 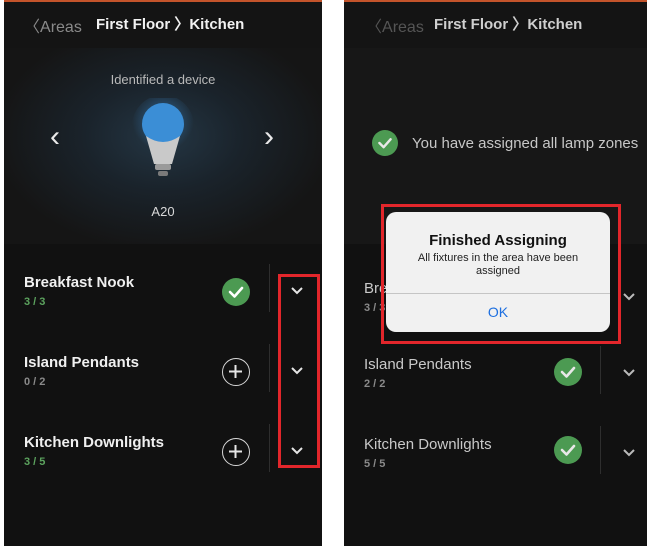 What do you see at coordinates (163, 137) in the screenshot?
I see `lightbulb-icon` at bounding box center [163, 137].